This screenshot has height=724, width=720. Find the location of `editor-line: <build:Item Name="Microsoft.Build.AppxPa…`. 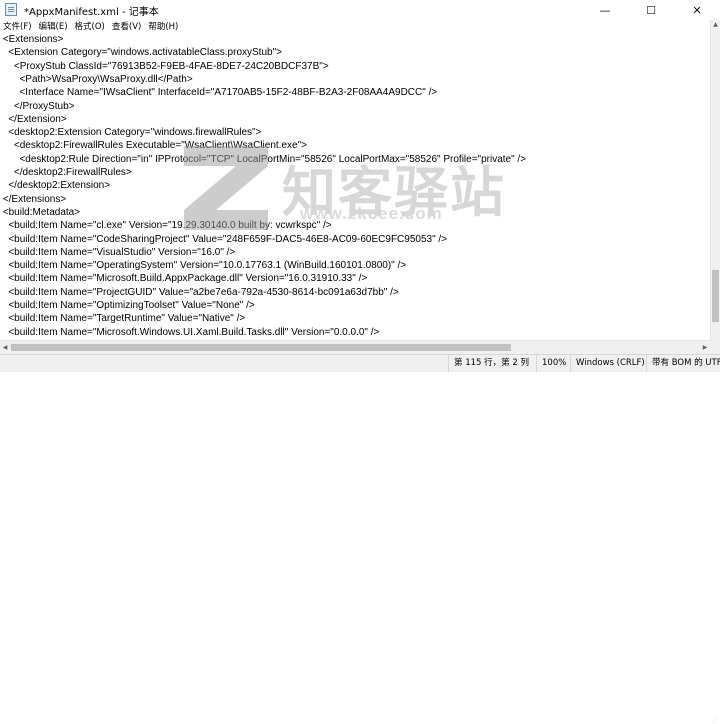

editor-line: <build:Item Name="Microsoft.Build.AppxPa… is located at coordinates (184, 279).